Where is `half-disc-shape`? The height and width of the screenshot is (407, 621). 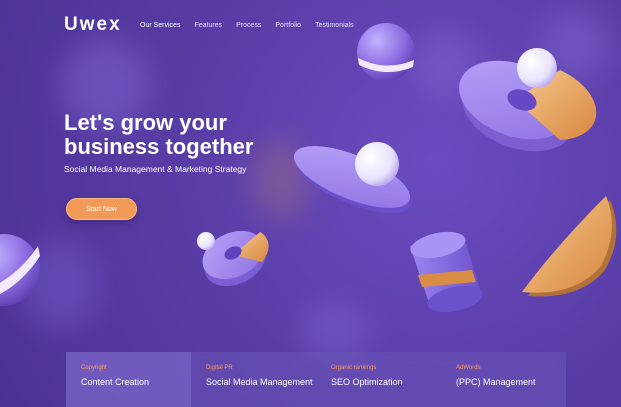
half-disc-shape is located at coordinates (569, 246).